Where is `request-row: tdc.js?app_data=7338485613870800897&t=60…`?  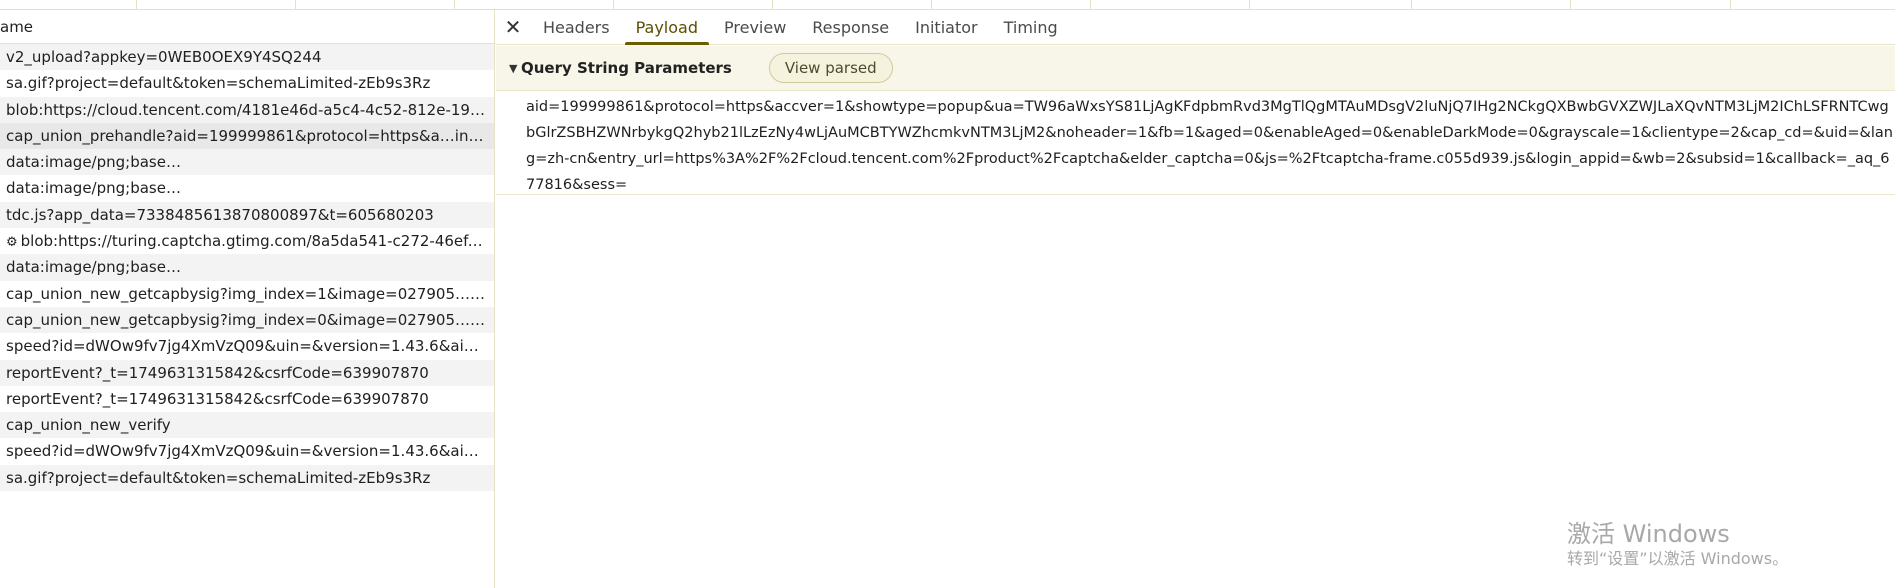 request-row: tdc.js?app_data=7338485613870800897&t=60… is located at coordinates (247, 215).